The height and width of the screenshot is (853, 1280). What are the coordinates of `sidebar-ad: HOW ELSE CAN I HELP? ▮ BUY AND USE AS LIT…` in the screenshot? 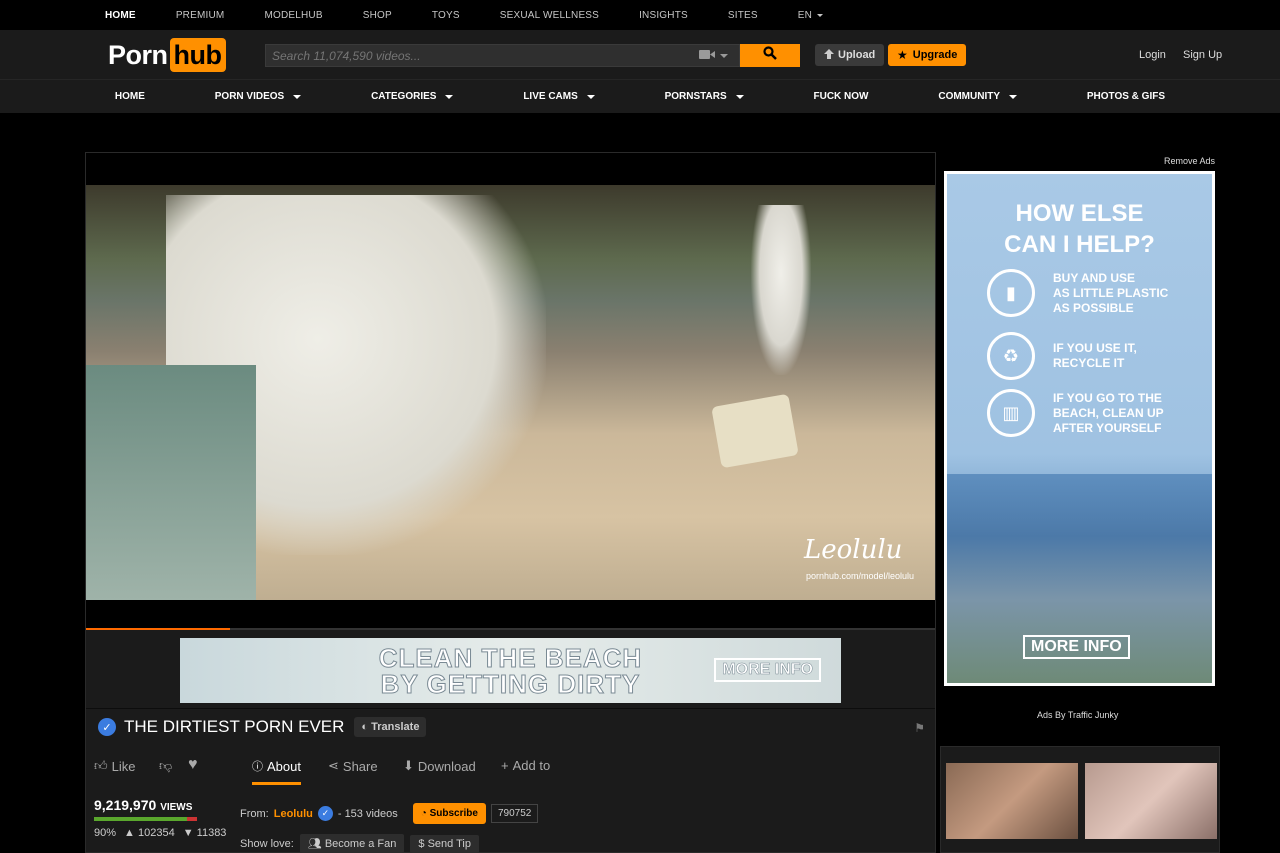 It's located at (1079, 428).